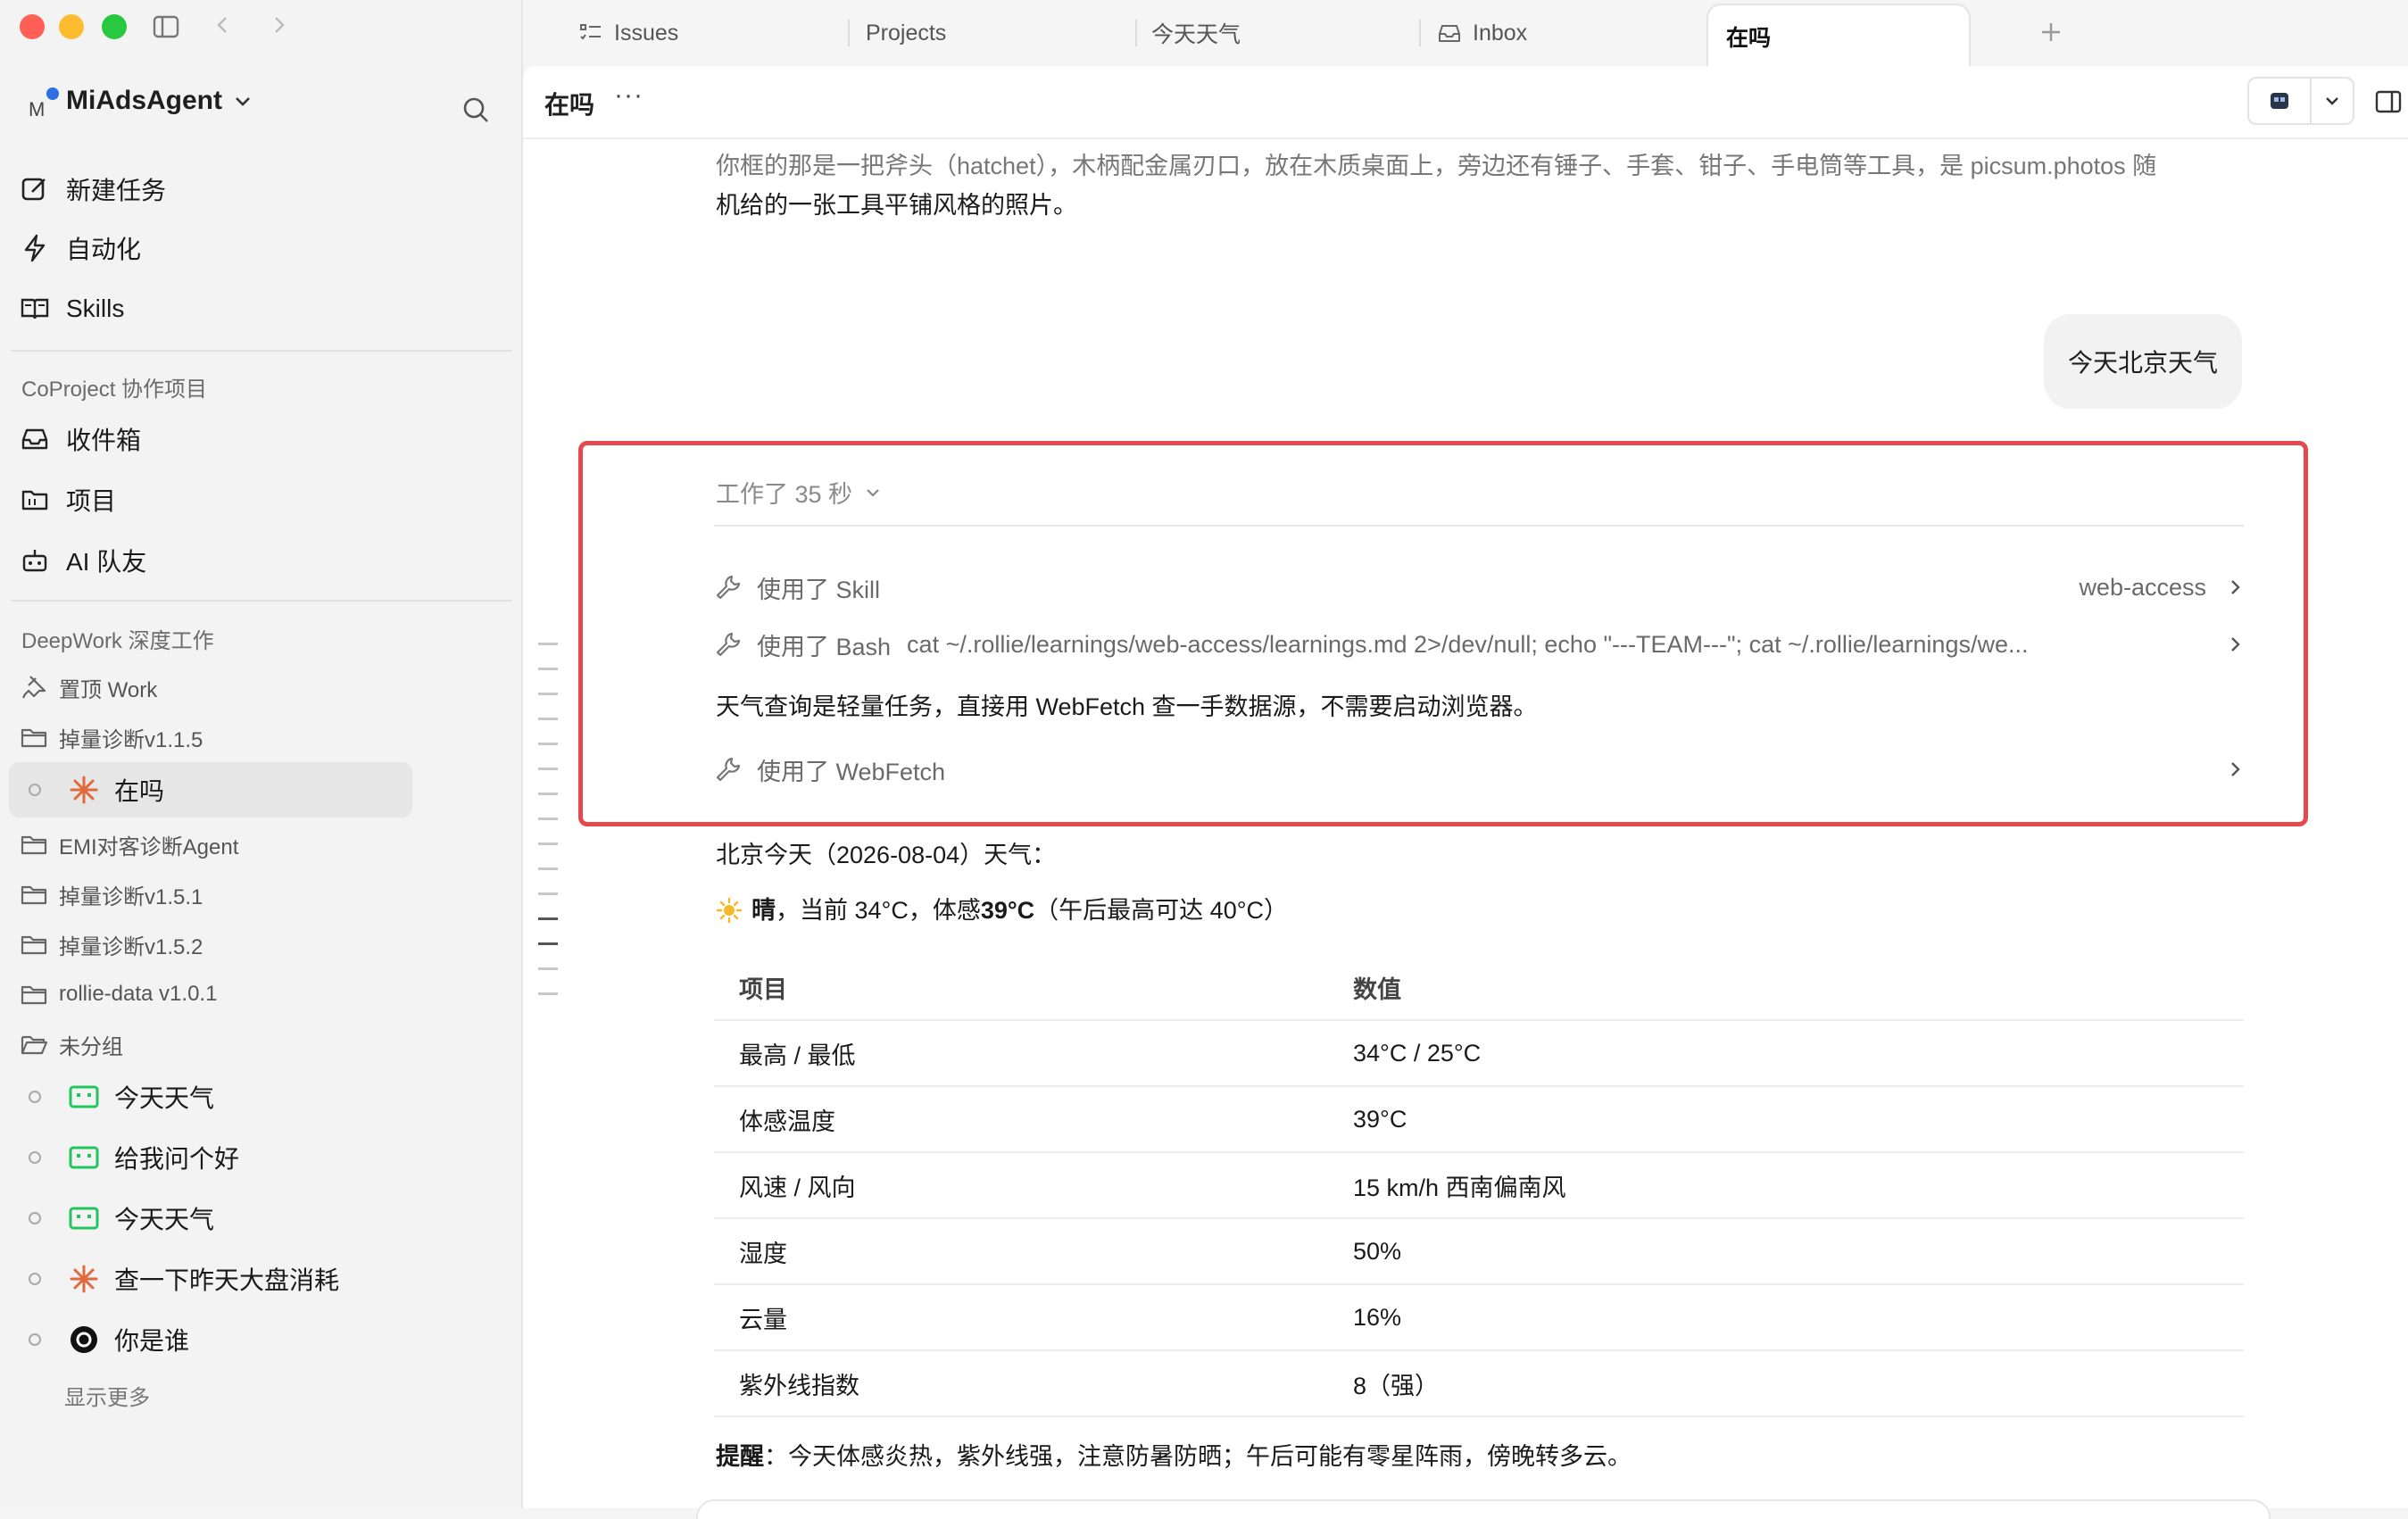 Image resolution: width=2408 pixels, height=1519 pixels. Describe the element at coordinates (1021, 1120) in the screenshot. I see `table-cell: 体感温度` at that location.